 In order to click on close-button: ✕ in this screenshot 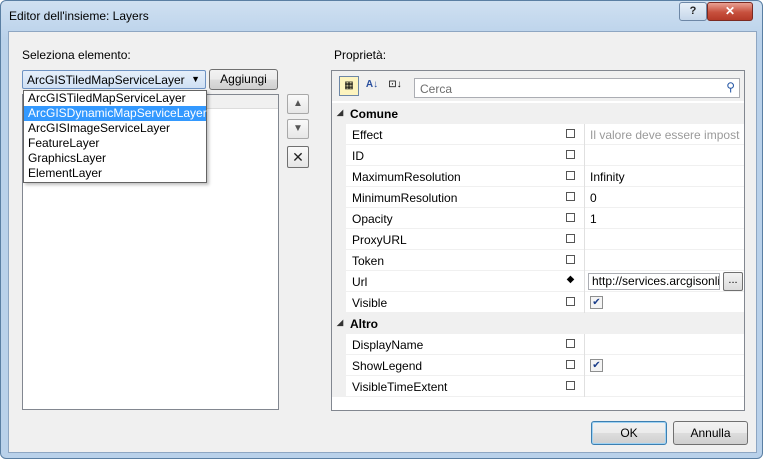, I will do `click(730, 11)`.